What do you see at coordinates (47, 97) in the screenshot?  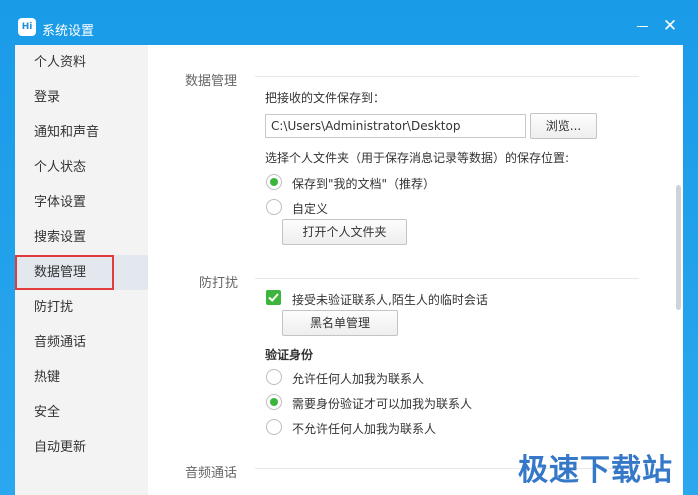 I see `sidebar-item-label: 登录` at bounding box center [47, 97].